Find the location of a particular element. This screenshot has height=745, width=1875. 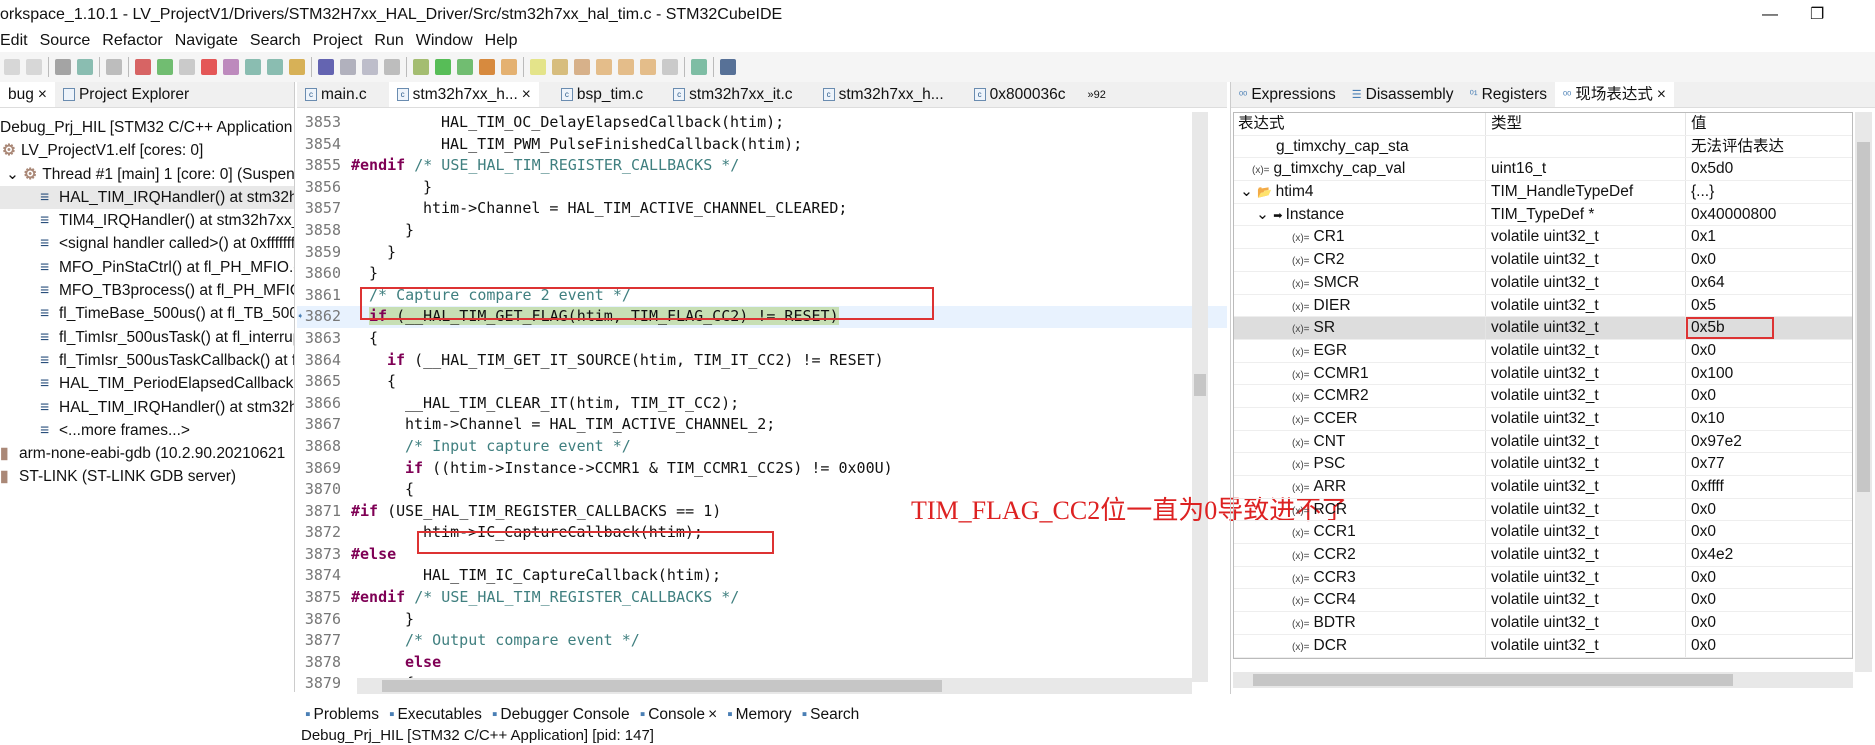

tab-problems: ▪ Problems is located at coordinates (342, 715).